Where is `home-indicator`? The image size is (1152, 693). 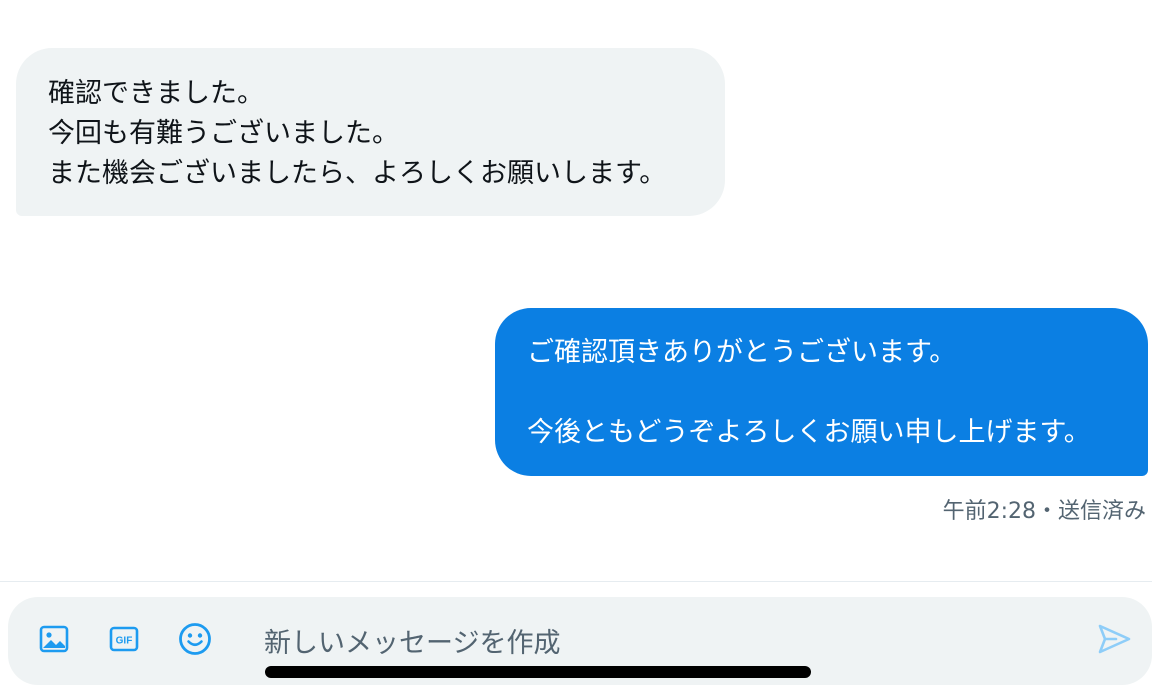
home-indicator is located at coordinates (538, 672).